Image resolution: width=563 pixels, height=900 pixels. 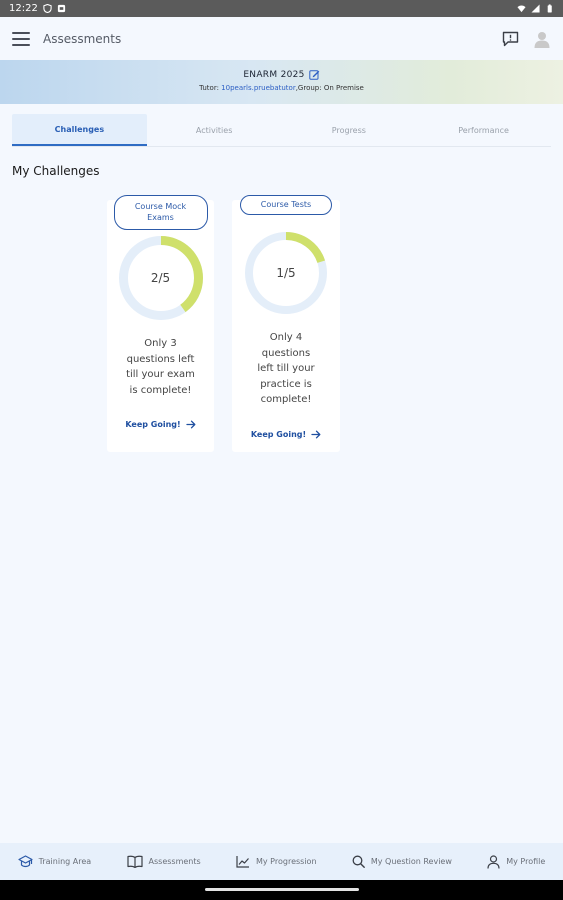 What do you see at coordinates (286, 861) in the screenshot?
I see `nav-label: My Progression` at bounding box center [286, 861].